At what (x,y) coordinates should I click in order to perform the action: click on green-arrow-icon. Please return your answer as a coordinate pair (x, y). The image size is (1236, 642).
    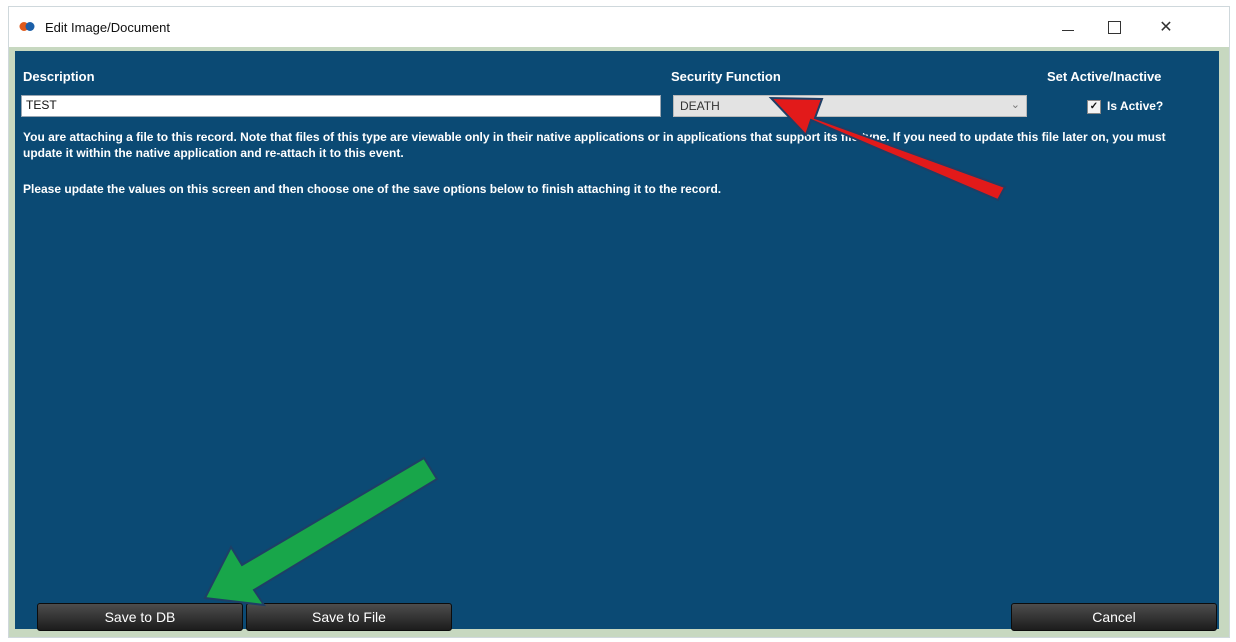
    Looking at the image, I should click on (321, 531).